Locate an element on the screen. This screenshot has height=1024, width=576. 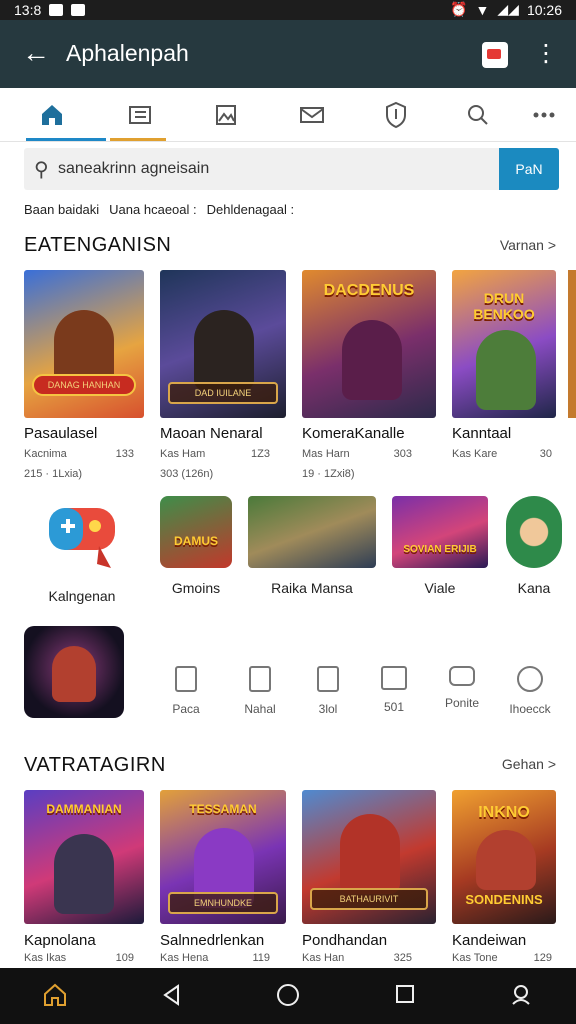
category-item: Kana is located at coordinates (534, 546).